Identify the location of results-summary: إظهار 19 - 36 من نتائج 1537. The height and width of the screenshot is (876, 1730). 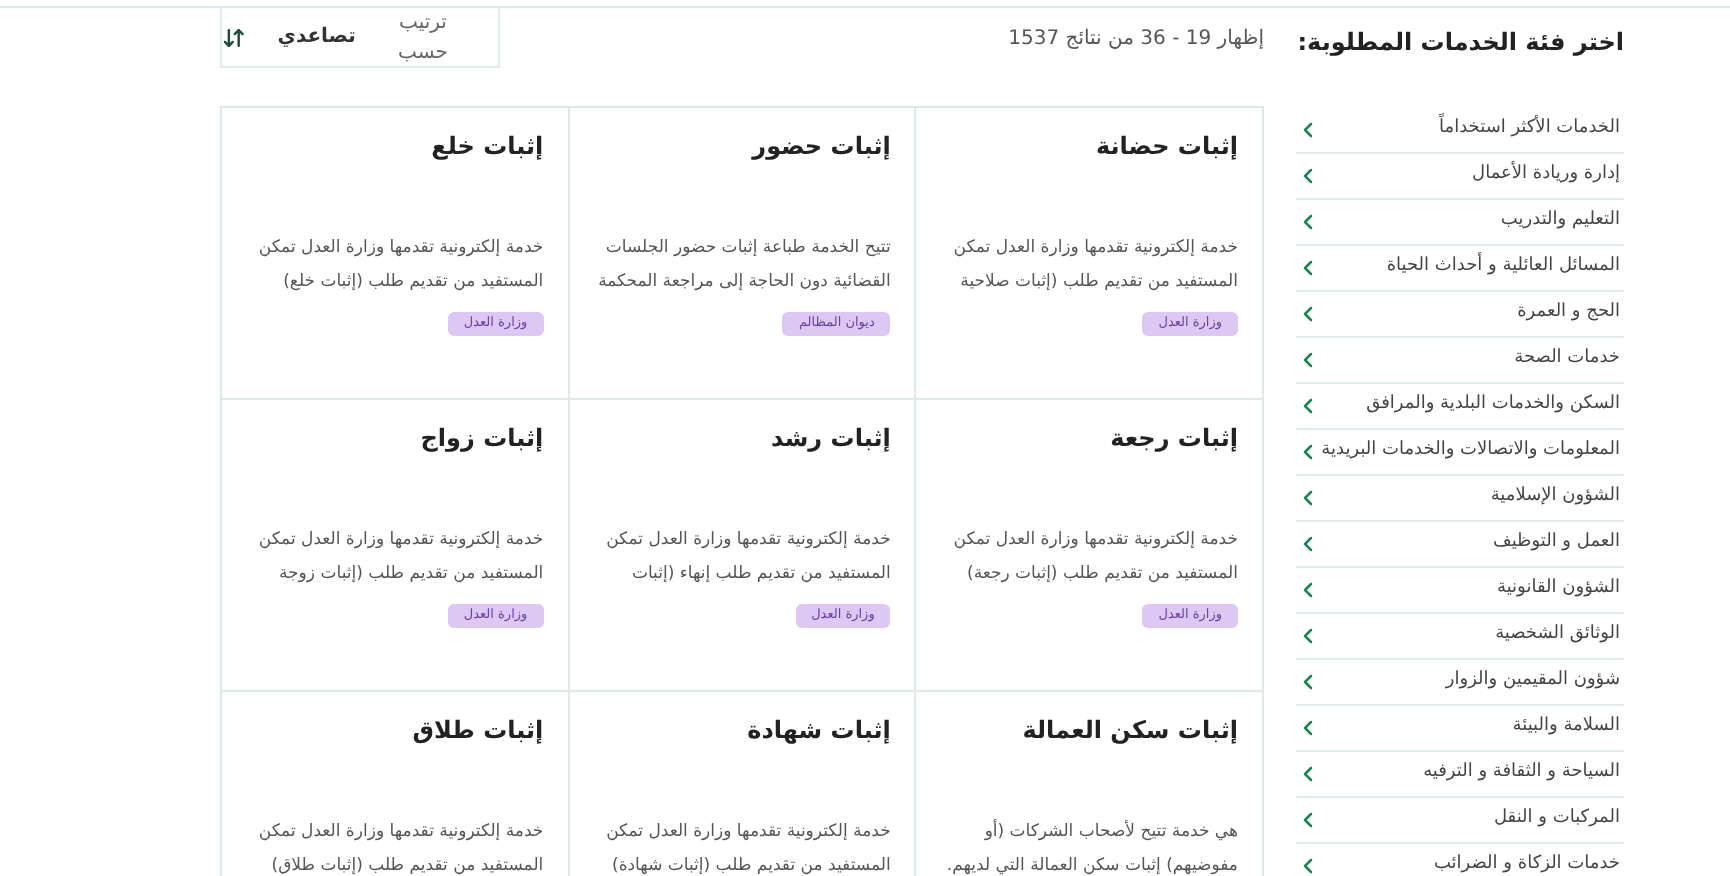
(1136, 39).